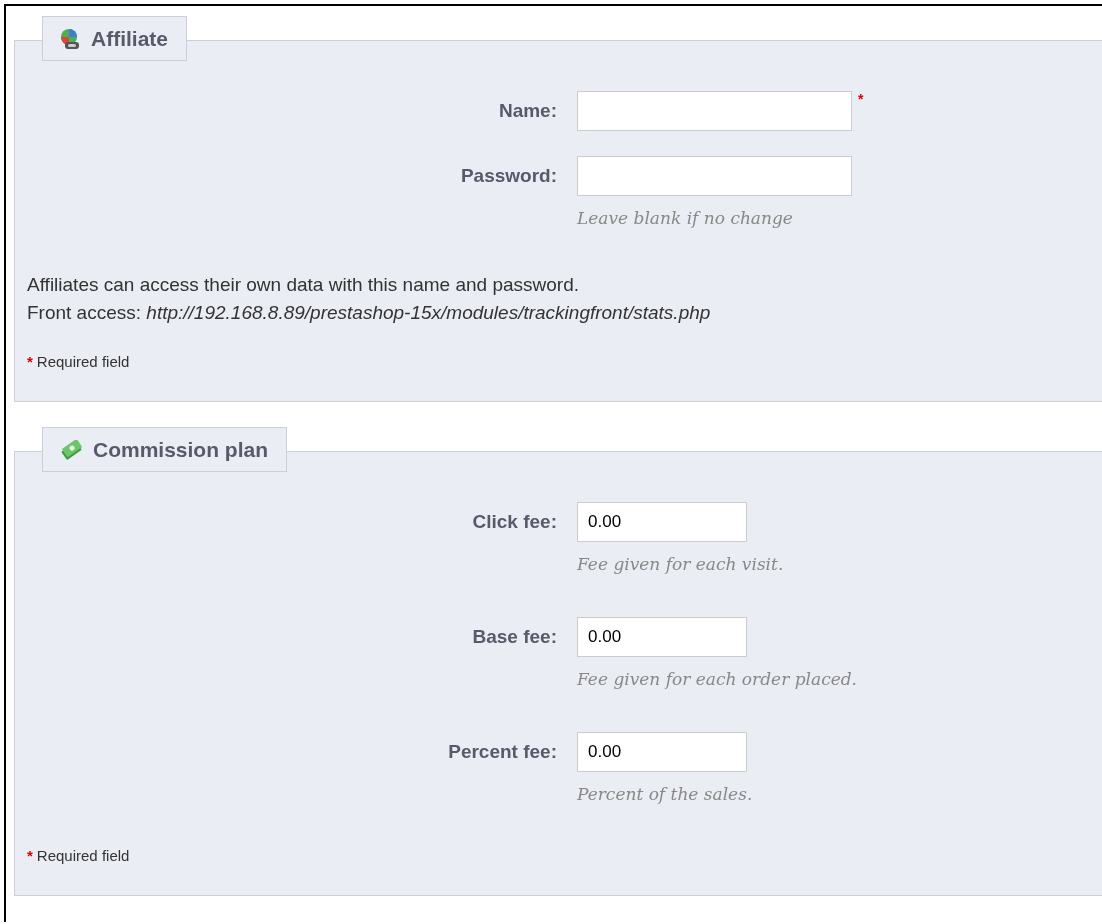 Image resolution: width=1102 pixels, height=924 pixels. Describe the element at coordinates (514, 522) in the screenshot. I see `field-label: Click fee:` at that location.